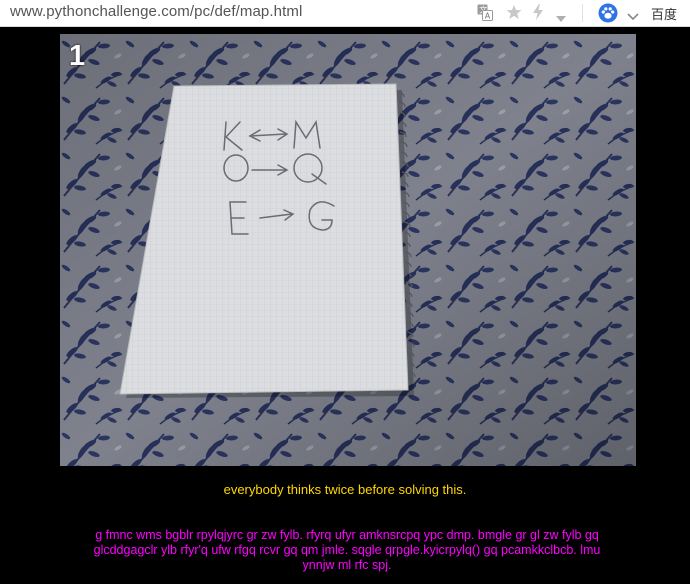  I want to click on star-icon, so click(514, 14).